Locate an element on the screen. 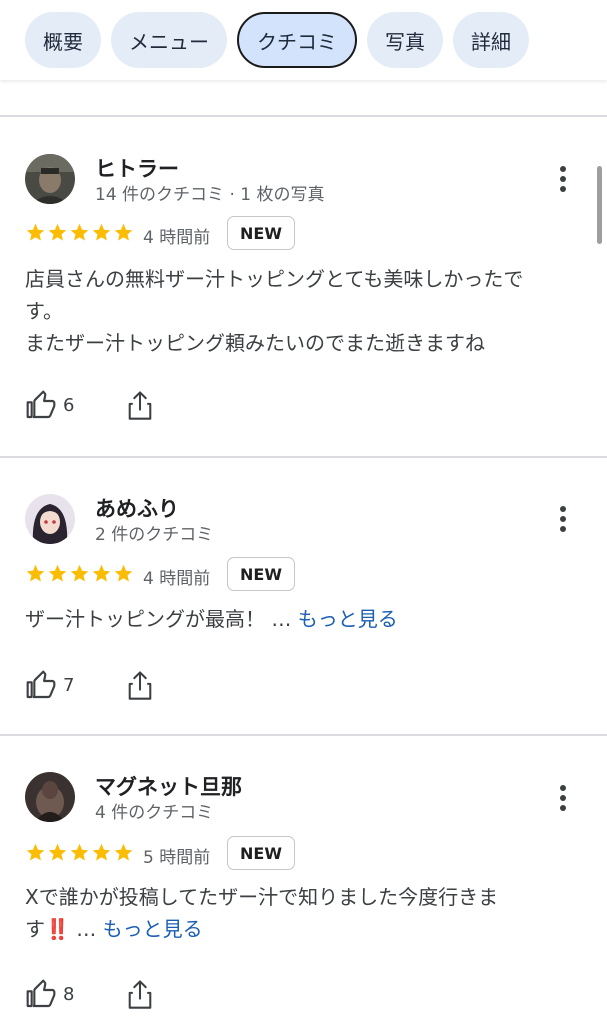 Image resolution: width=607 pixels, height=1024 pixels. tab-menu: メニュー is located at coordinates (169, 40).